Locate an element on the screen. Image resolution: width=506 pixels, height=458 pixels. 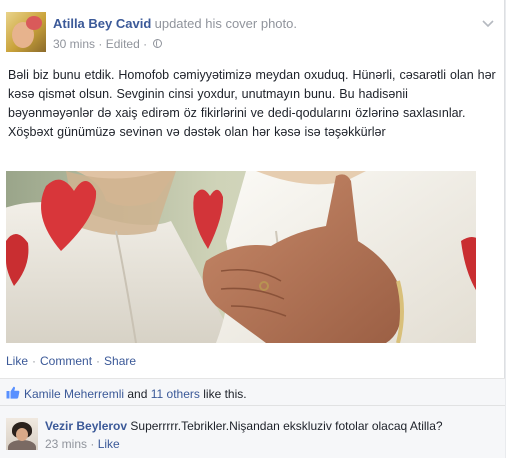
post-edited-label: Edited is located at coordinates (123, 44).